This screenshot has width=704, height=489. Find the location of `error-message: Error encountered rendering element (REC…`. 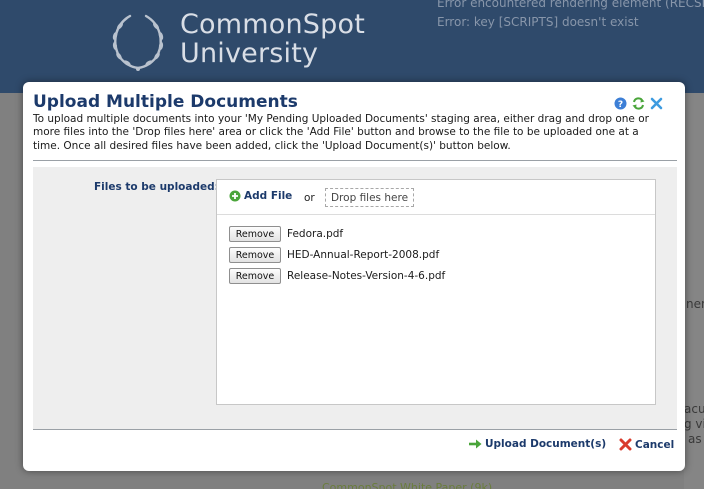

error-message: Error encountered rendering element (REC… is located at coordinates (570, 5).